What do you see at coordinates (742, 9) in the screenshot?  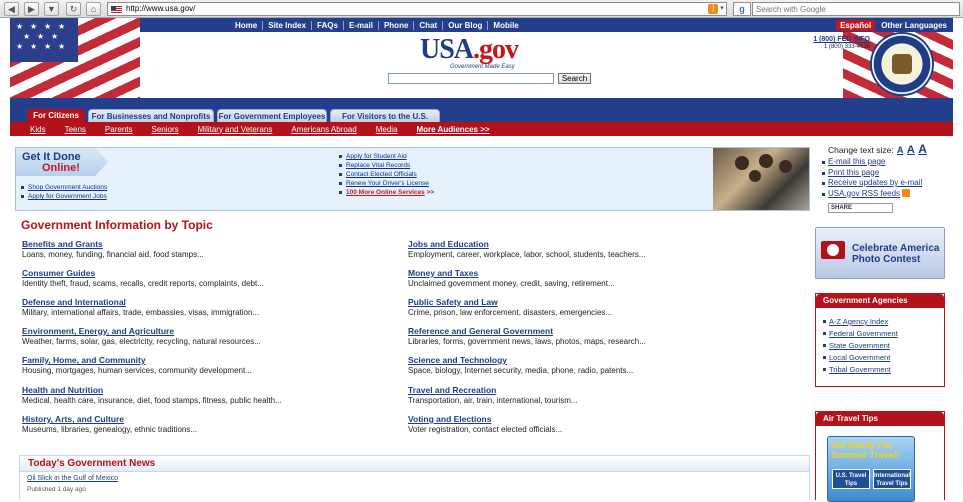 I see `google-icon: g` at bounding box center [742, 9].